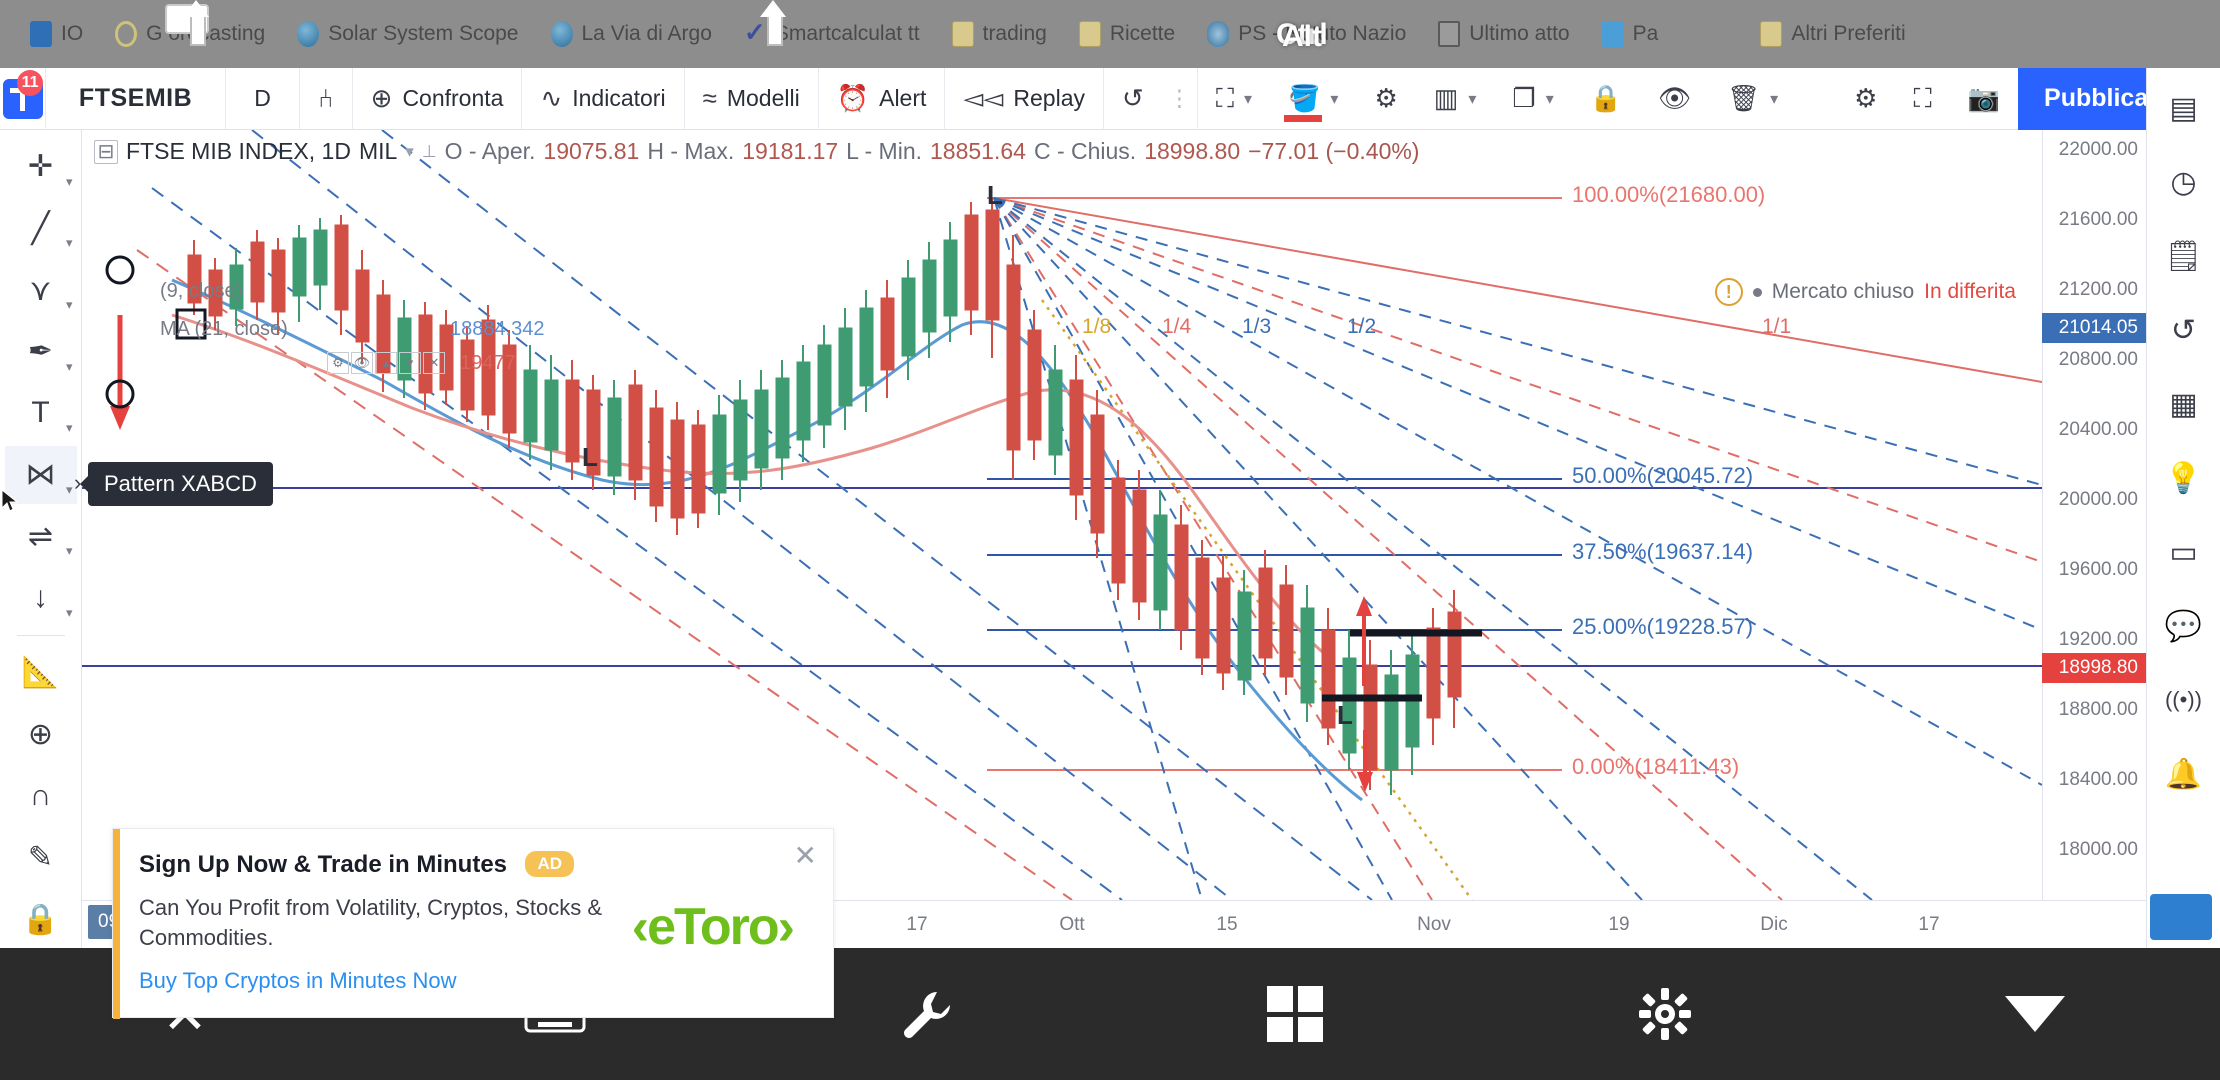 The width and height of the screenshot is (2220, 1080). What do you see at coordinates (41, 919) in the screenshot?
I see `lock-all-tool: 🔒` at bounding box center [41, 919].